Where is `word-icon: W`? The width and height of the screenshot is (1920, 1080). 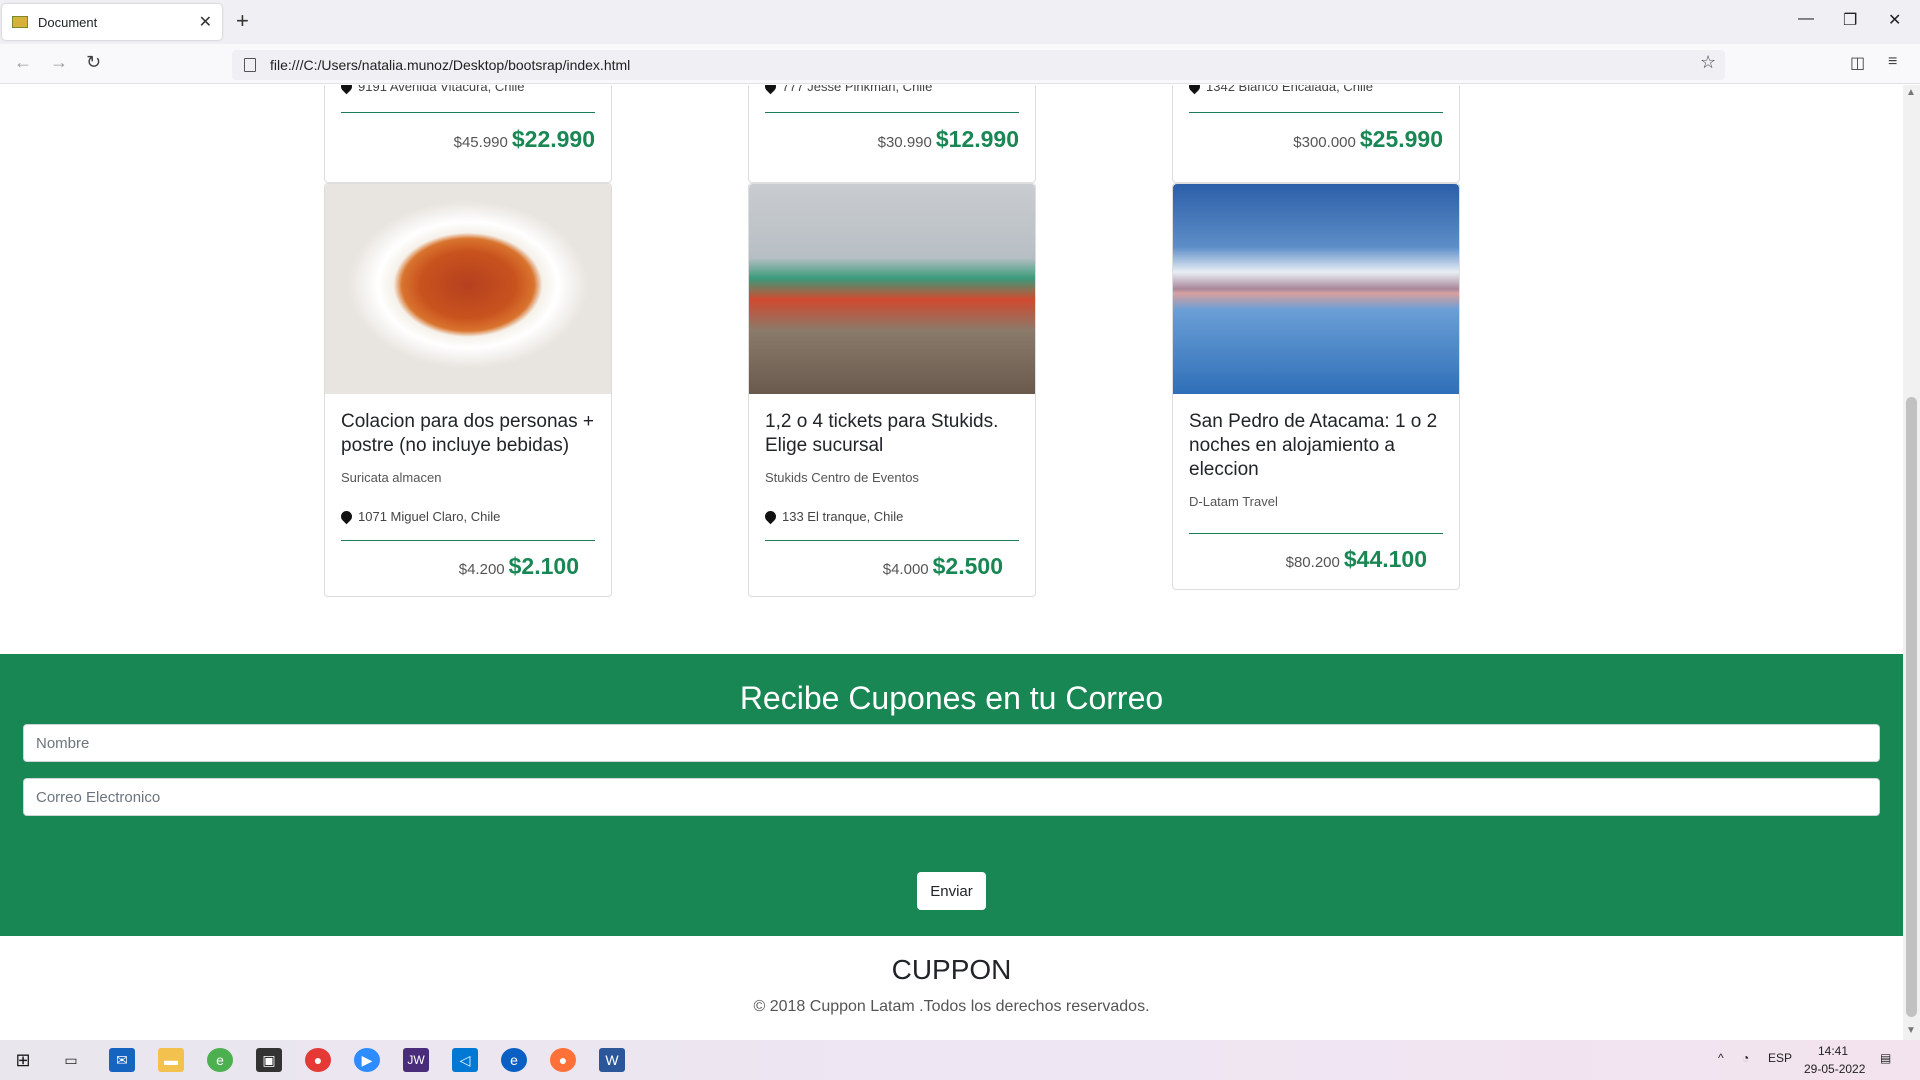 word-icon: W is located at coordinates (612, 1060).